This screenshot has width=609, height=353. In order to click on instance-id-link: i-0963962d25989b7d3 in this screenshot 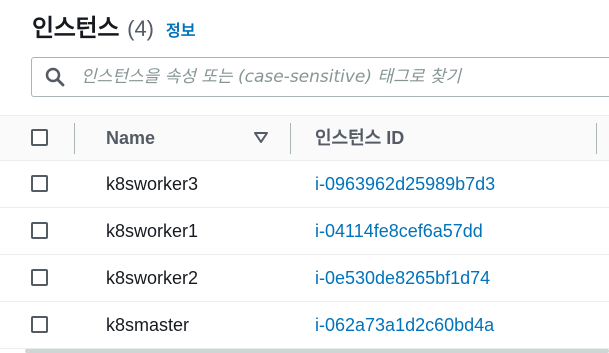, I will do `click(405, 184)`.